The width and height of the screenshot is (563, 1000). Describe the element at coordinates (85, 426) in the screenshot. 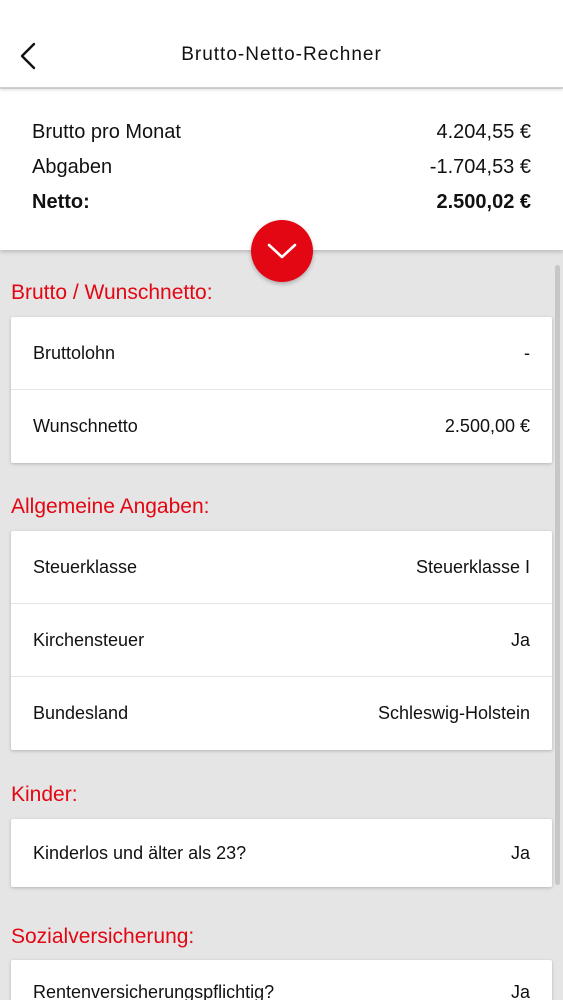

I see `row-label: Wunschnetto` at that location.